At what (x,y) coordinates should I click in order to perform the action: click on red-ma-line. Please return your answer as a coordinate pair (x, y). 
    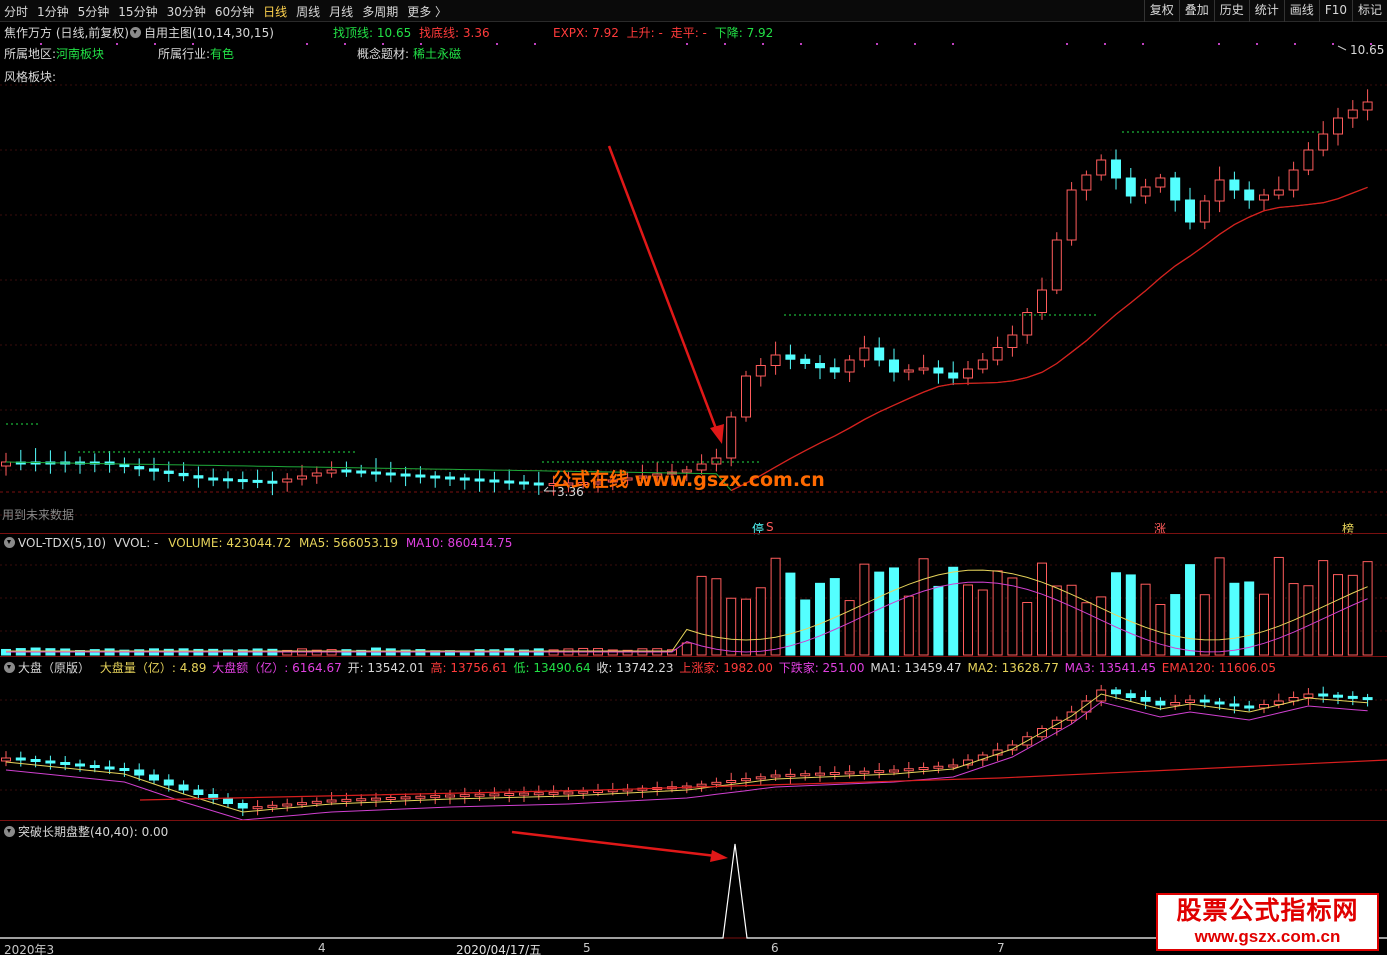
    Looking at the image, I should click on (1049, 339).